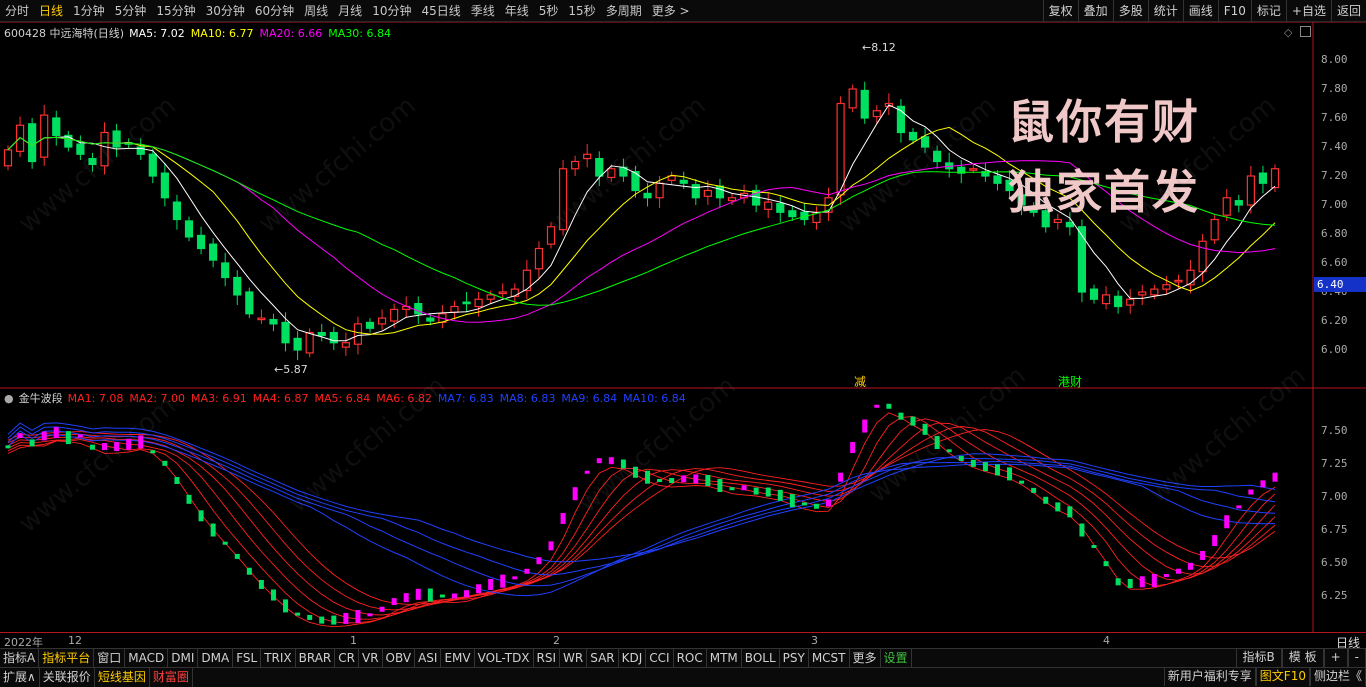 Image resolution: width=1366 pixels, height=687 pixels. Describe the element at coordinates (1209, 676) in the screenshot. I see `status-item: 新用户福利专享` at that location.